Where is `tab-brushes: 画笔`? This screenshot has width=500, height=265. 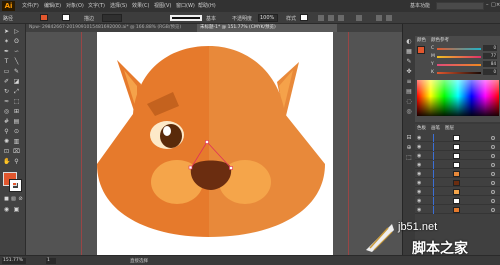 tab-brushes: 画笔 is located at coordinates (435, 128).